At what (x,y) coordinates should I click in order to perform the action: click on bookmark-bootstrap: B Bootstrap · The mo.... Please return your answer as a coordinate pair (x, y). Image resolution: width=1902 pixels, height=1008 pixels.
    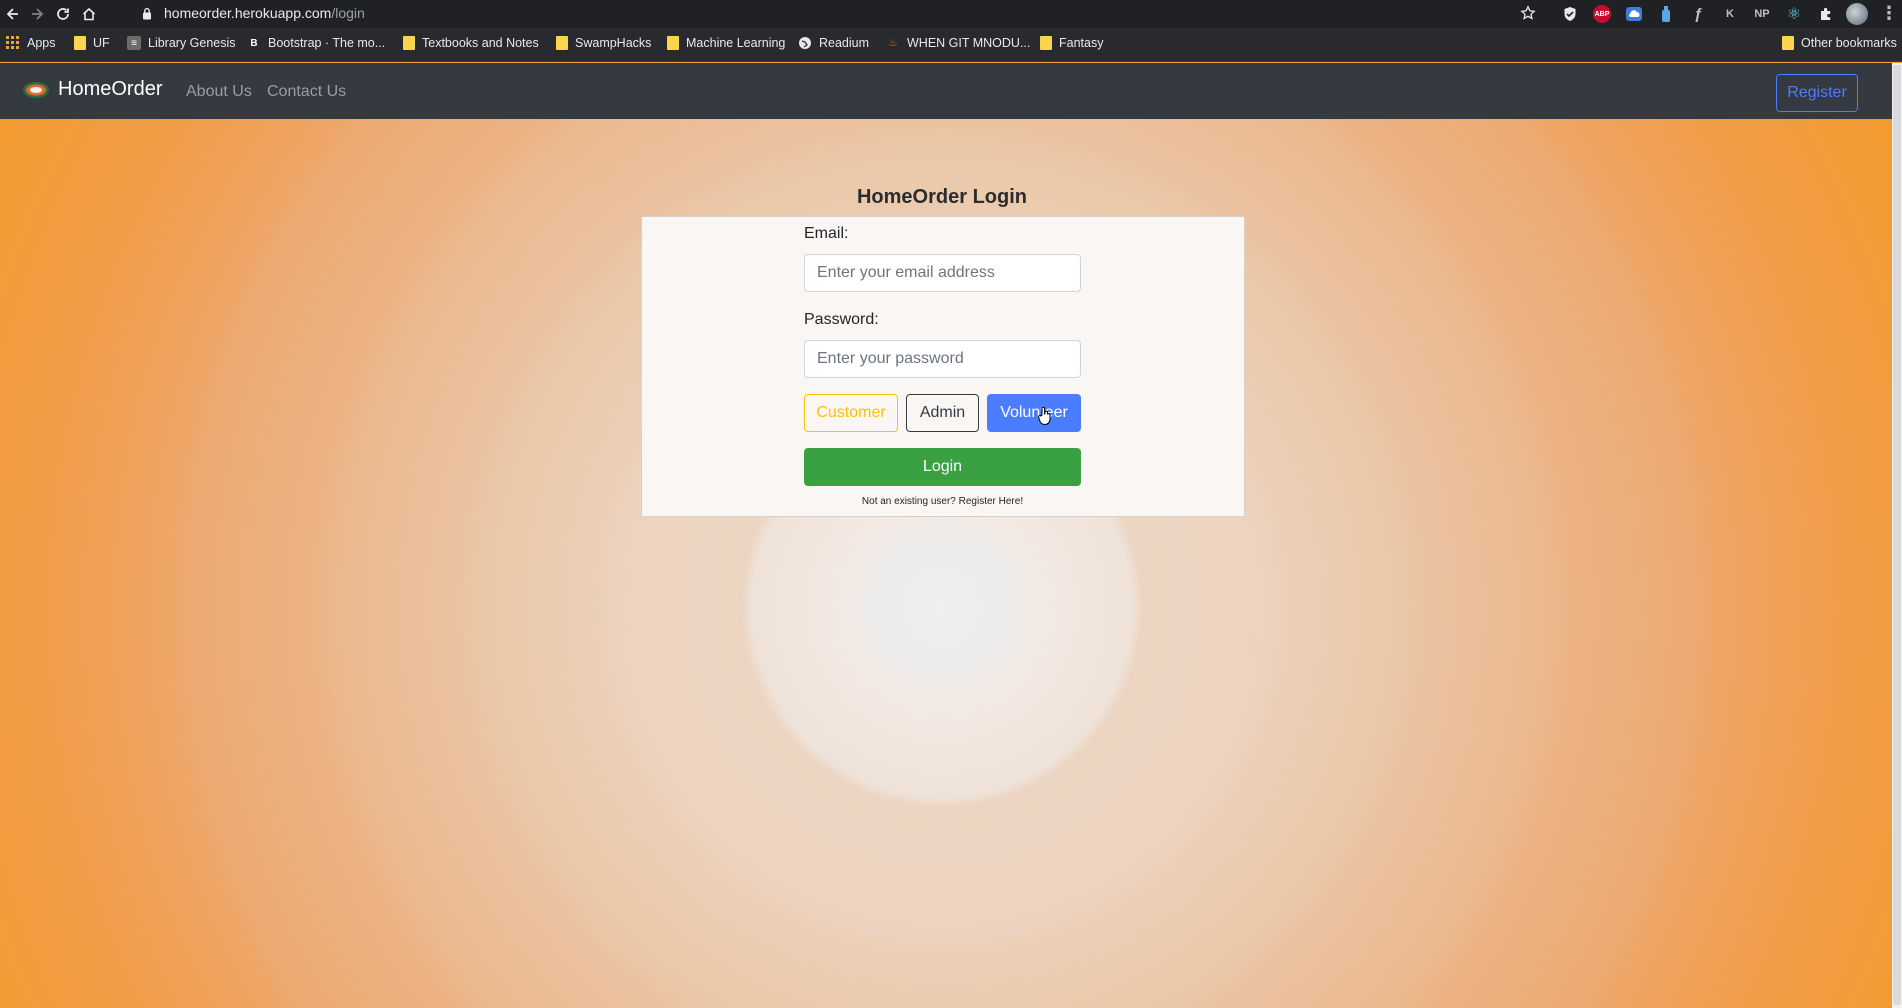
    Looking at the image, I should click on (316, 43).